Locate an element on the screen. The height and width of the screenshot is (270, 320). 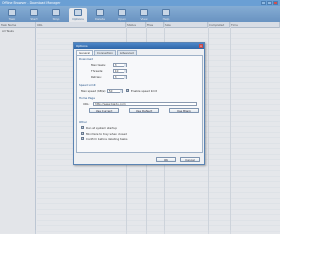
confirm-delete-checkbox: ✓ is located at coordinates (82, 138).